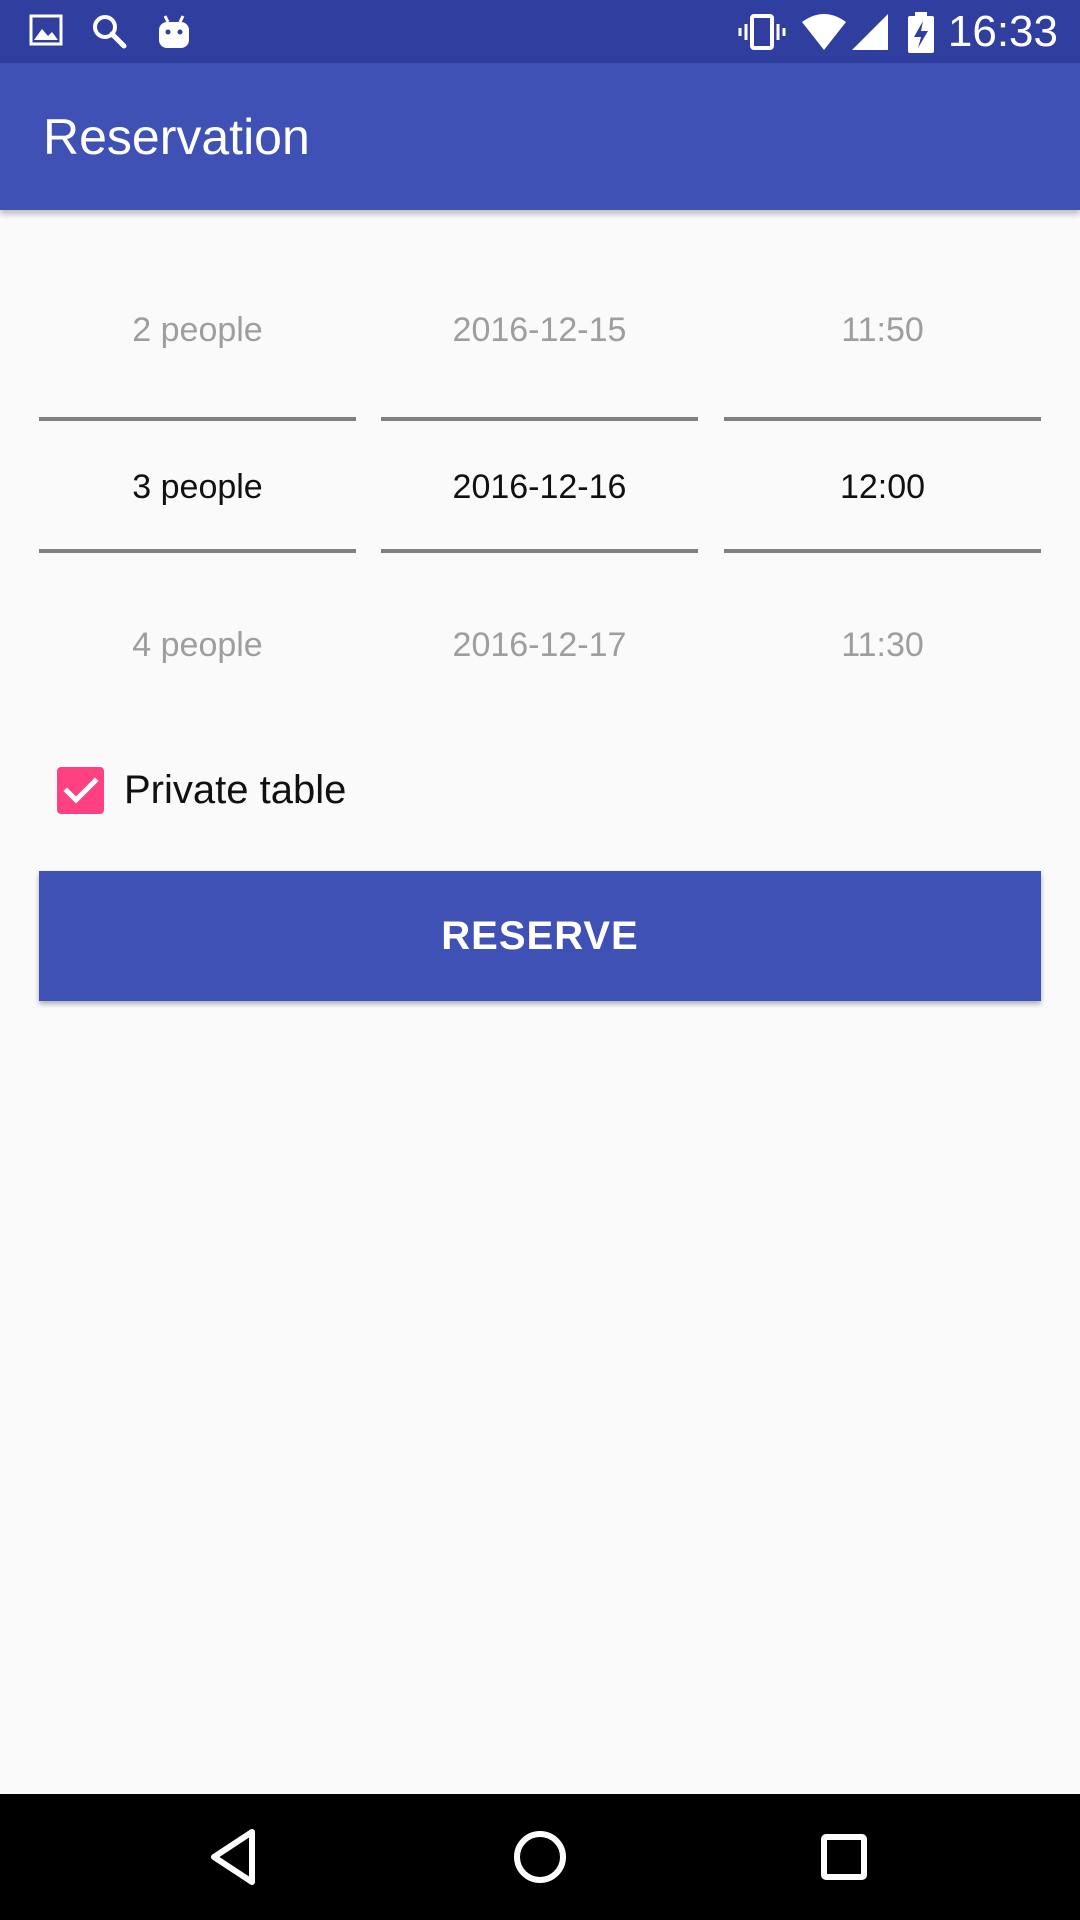  I want to click on time-picker: 11:50 12:00 11:30, so click(882, 464).